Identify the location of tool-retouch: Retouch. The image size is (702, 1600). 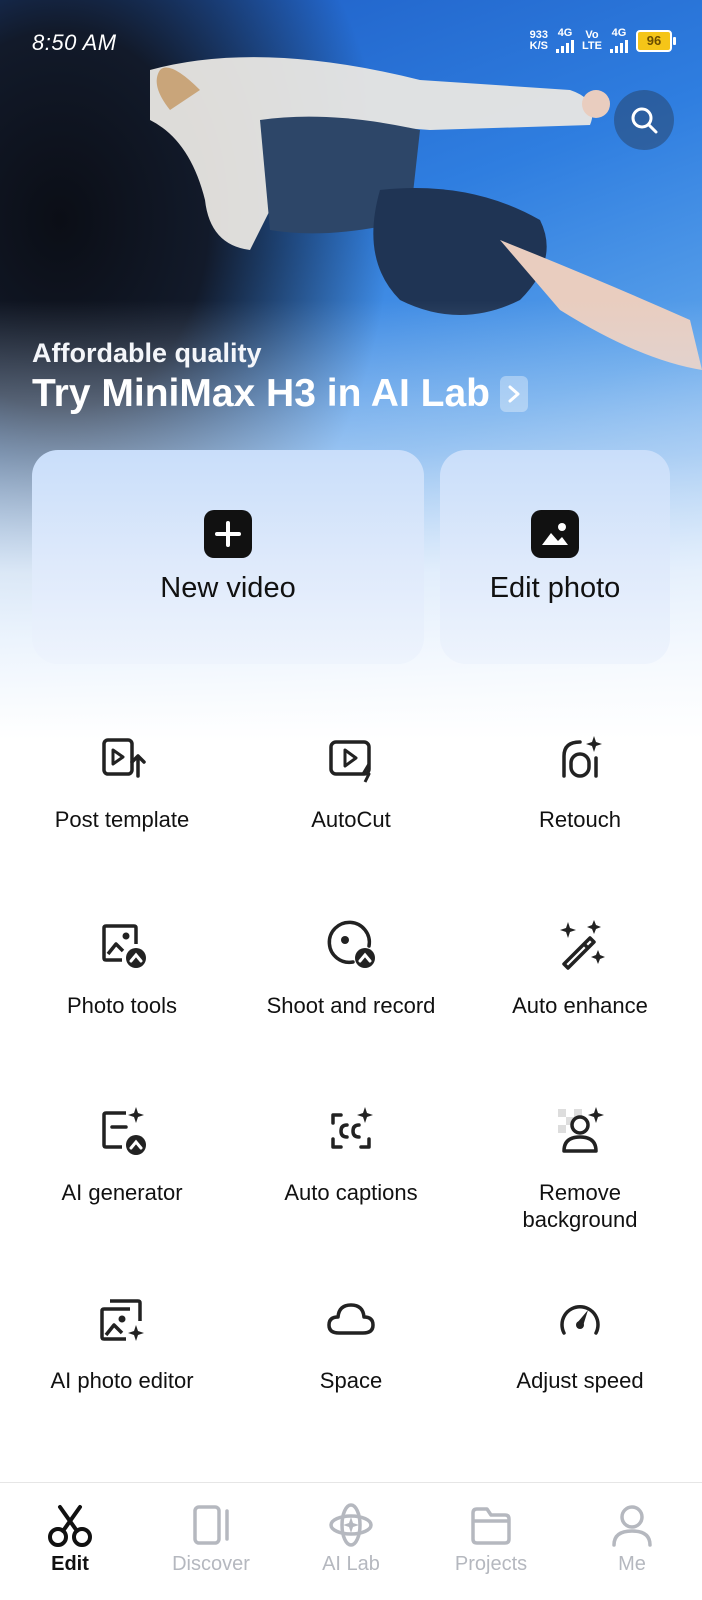
(580, 782).